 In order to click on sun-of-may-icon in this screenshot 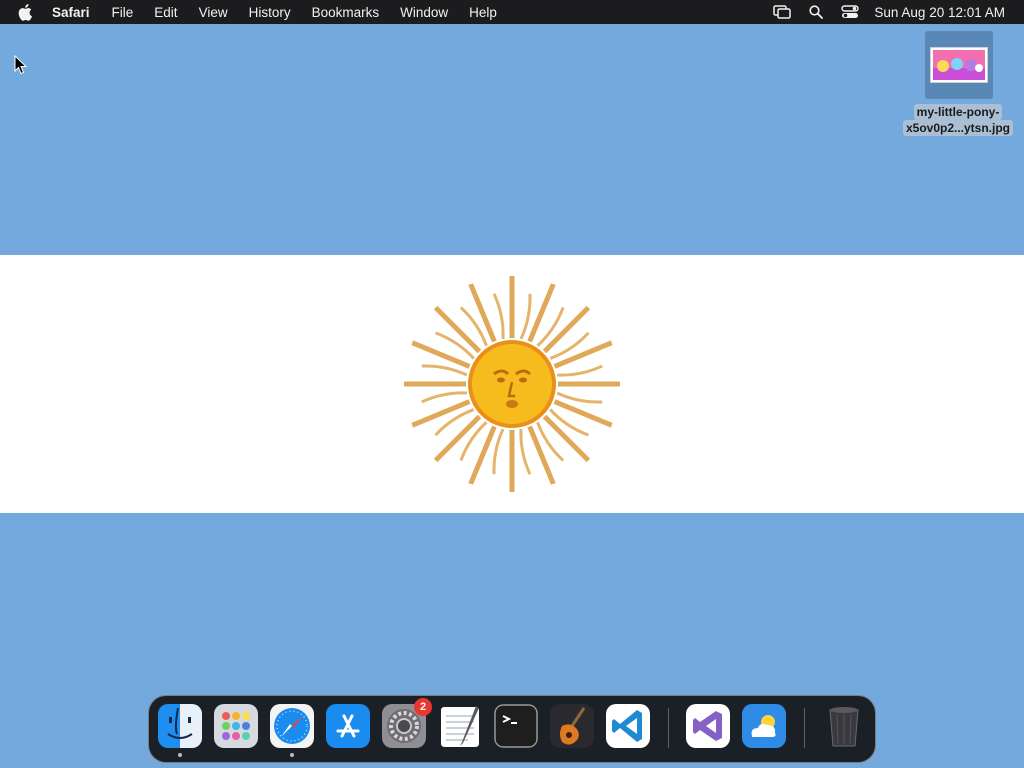, I will do `click(512, 384)`.